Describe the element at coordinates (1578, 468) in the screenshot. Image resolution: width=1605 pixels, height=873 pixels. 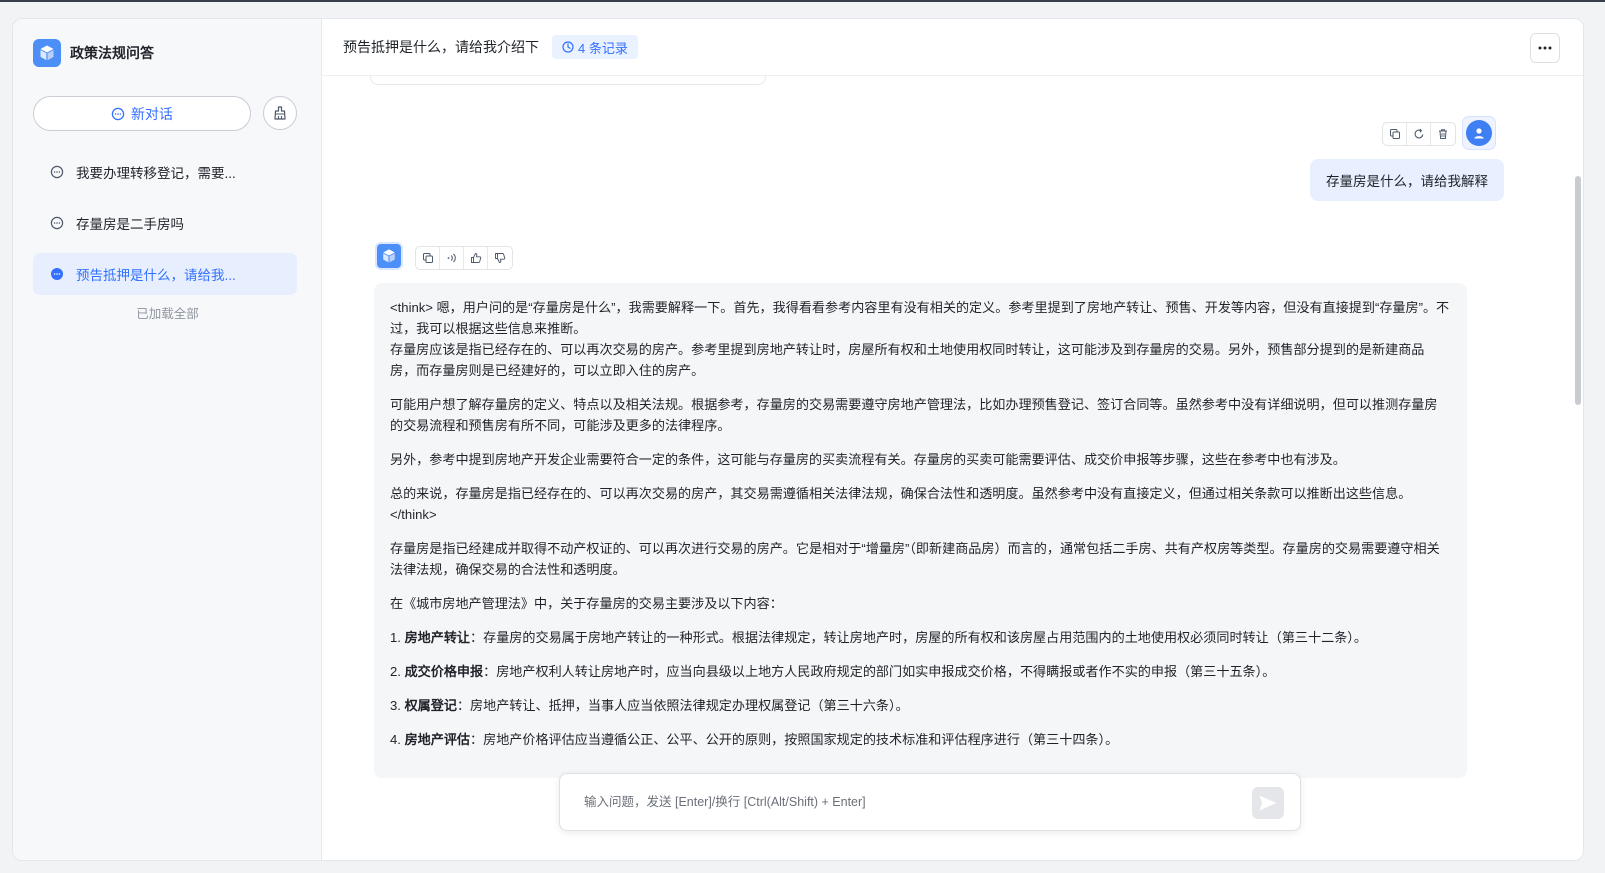
I see `scrollbar` at that location.